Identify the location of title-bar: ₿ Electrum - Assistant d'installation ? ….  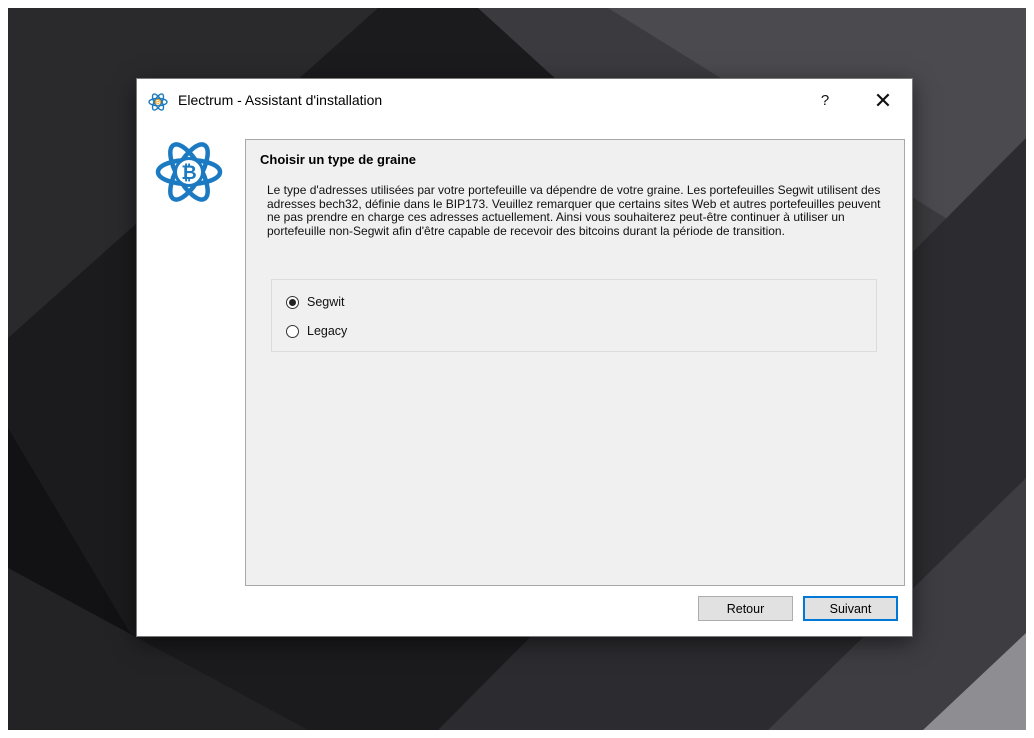
(524, 101).